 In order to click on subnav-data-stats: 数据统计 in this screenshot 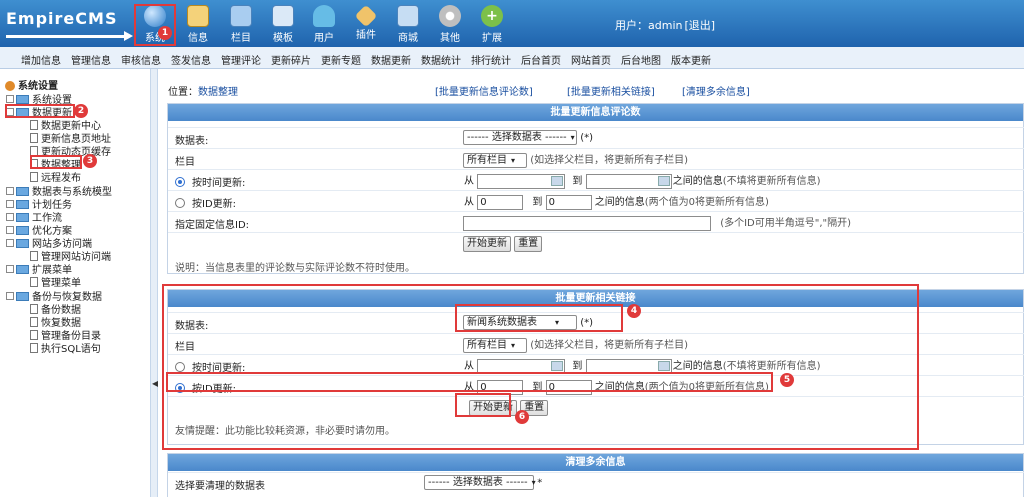, I will do `click(441, 59)`.